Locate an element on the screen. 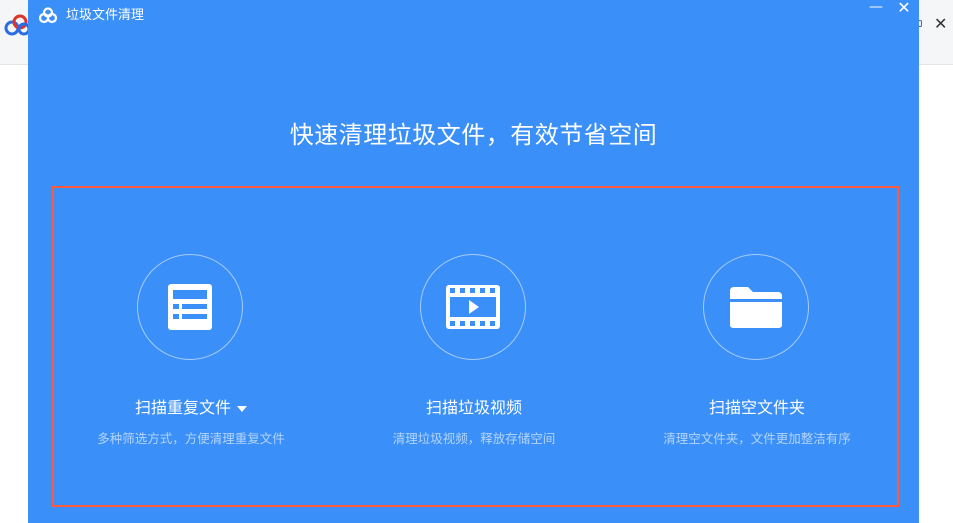 The width and height of the screenshot is (953, 523). option-title-text: 扫描重复文件 is located at coordinates (182, 407).